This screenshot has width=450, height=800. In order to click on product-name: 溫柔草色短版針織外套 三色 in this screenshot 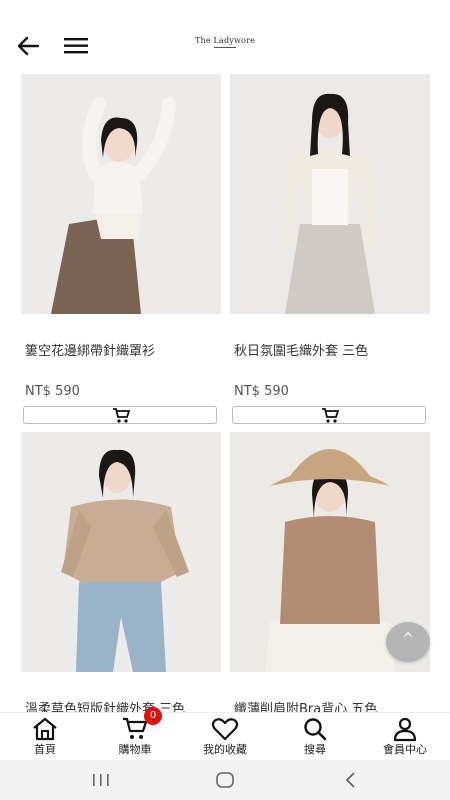, I will do `click(123, 705)`.